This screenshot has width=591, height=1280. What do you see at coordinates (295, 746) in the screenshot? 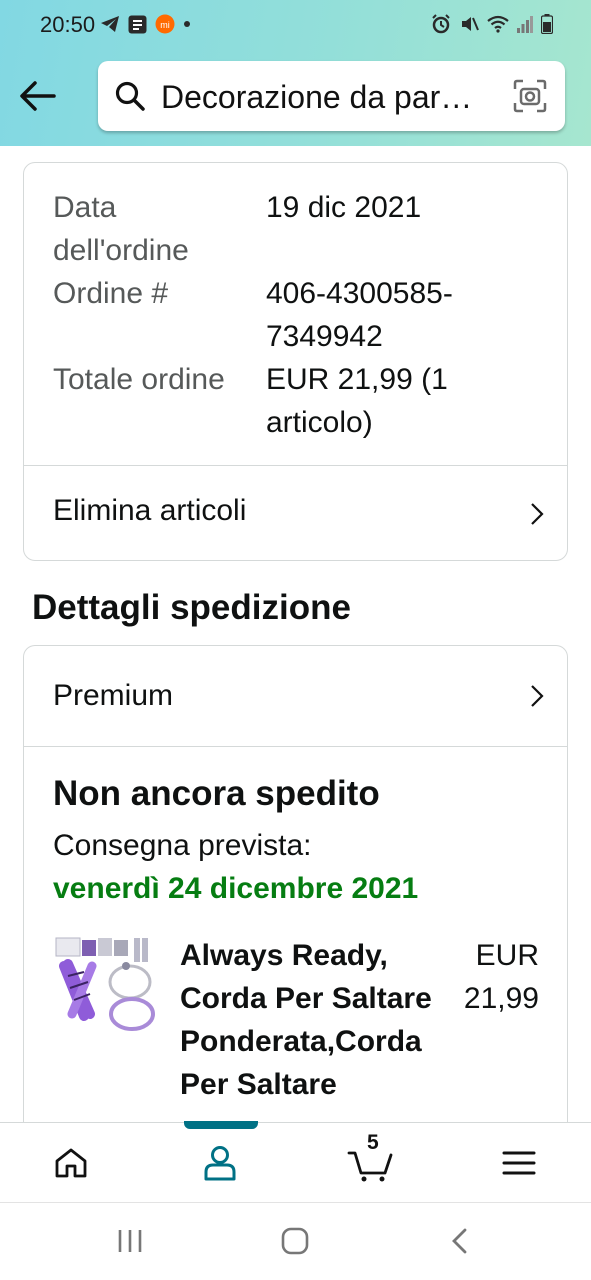
I see `divider` at bounding box center [295, 746].